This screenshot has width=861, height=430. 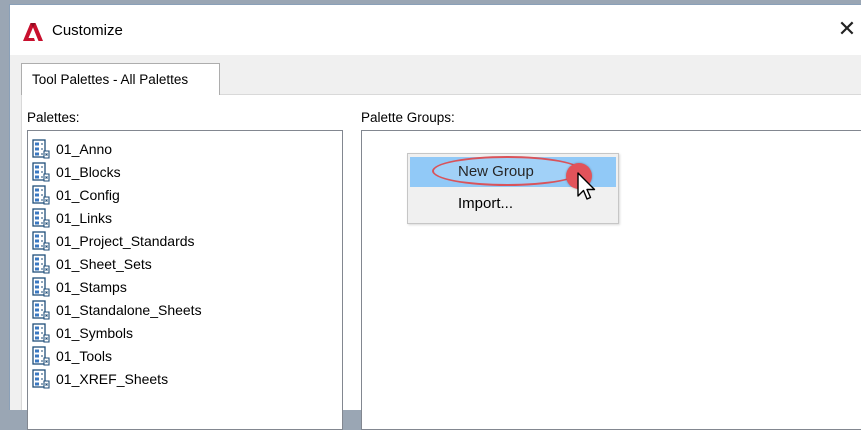 I want to click on list-item: 01_Symbols, so click(x=82, y=332).